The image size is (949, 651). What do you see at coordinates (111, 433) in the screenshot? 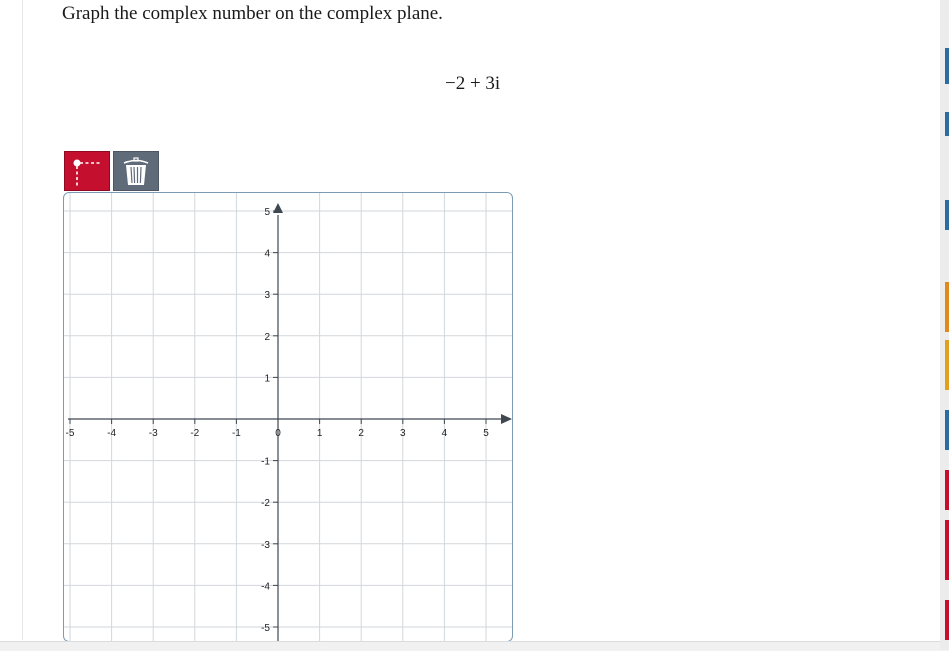
I see `x-tick-label: -4` at bounding box center [111, 433].